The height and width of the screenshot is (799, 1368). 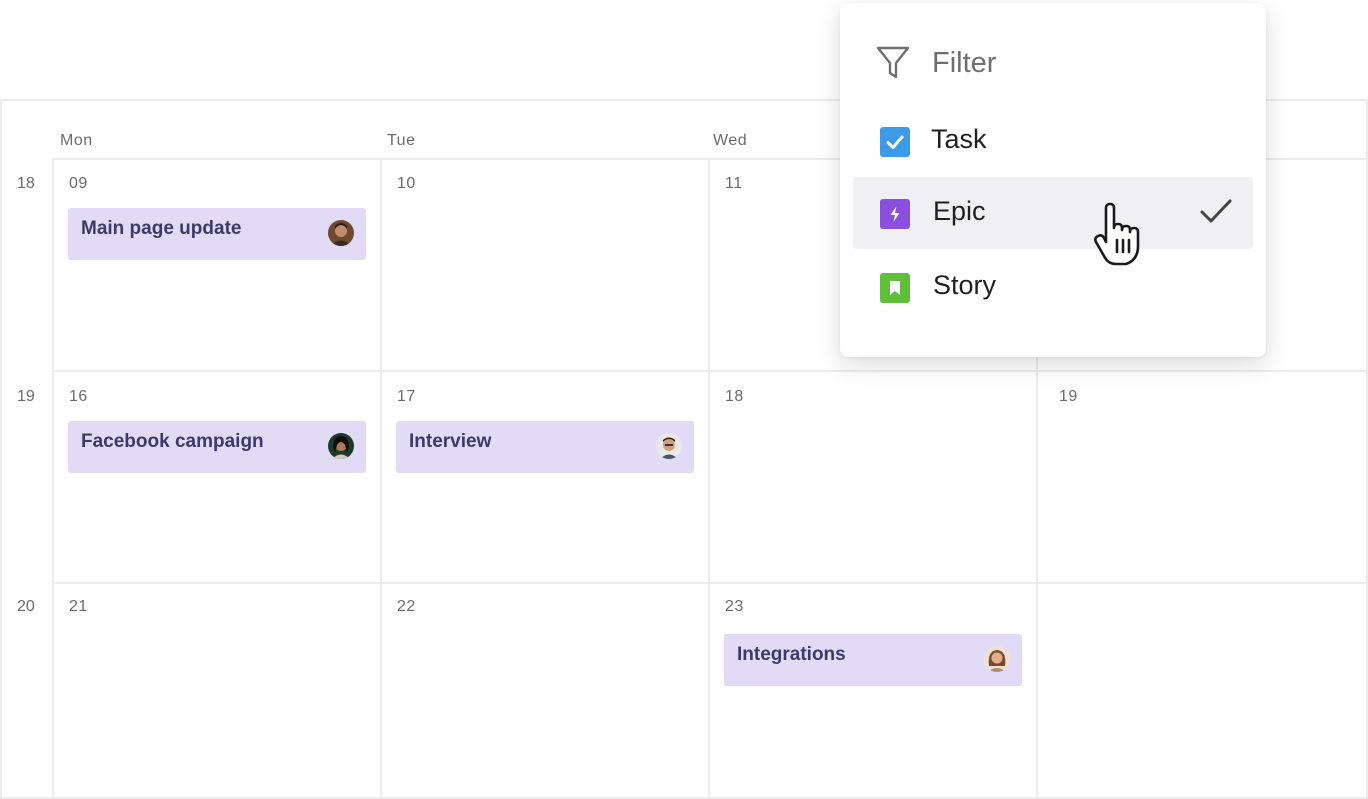 I want to click on date-cell-label: 11, so click(x=734, y=184).